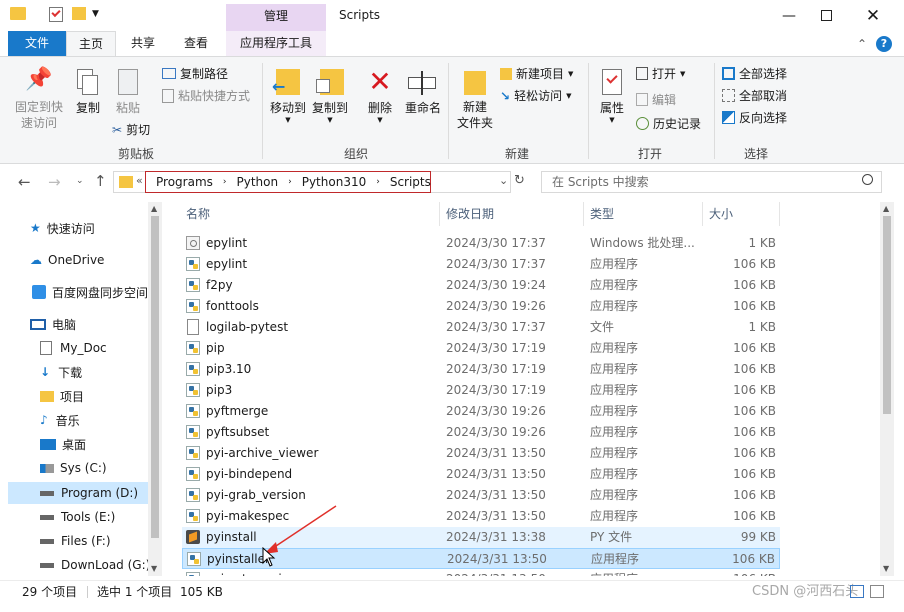 This screenshot has width=904, height=612. Describe the element at coordinates (206, 95) in the screenshot. I see `paste-shortcut-button: 粘贴快捷方式` at that location.